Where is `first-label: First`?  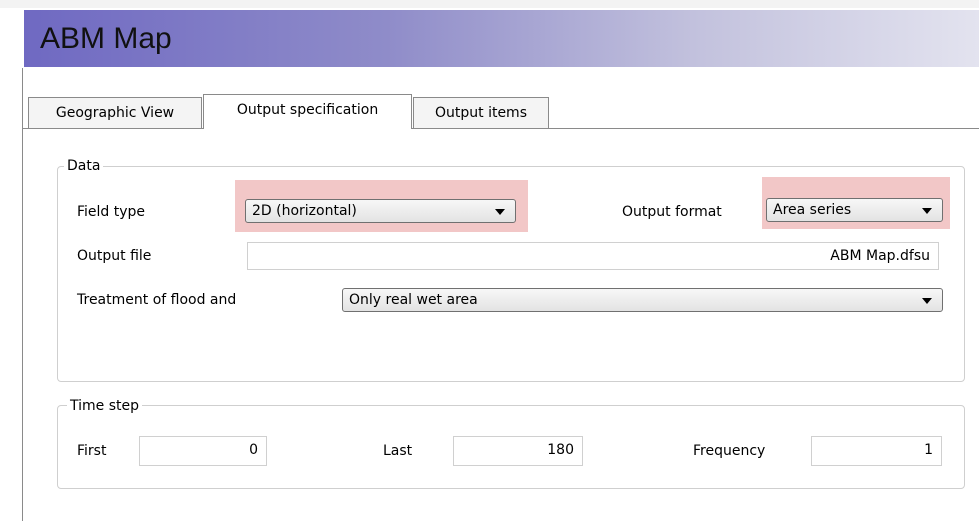
first-label: First is located at coordinates (92, 451).